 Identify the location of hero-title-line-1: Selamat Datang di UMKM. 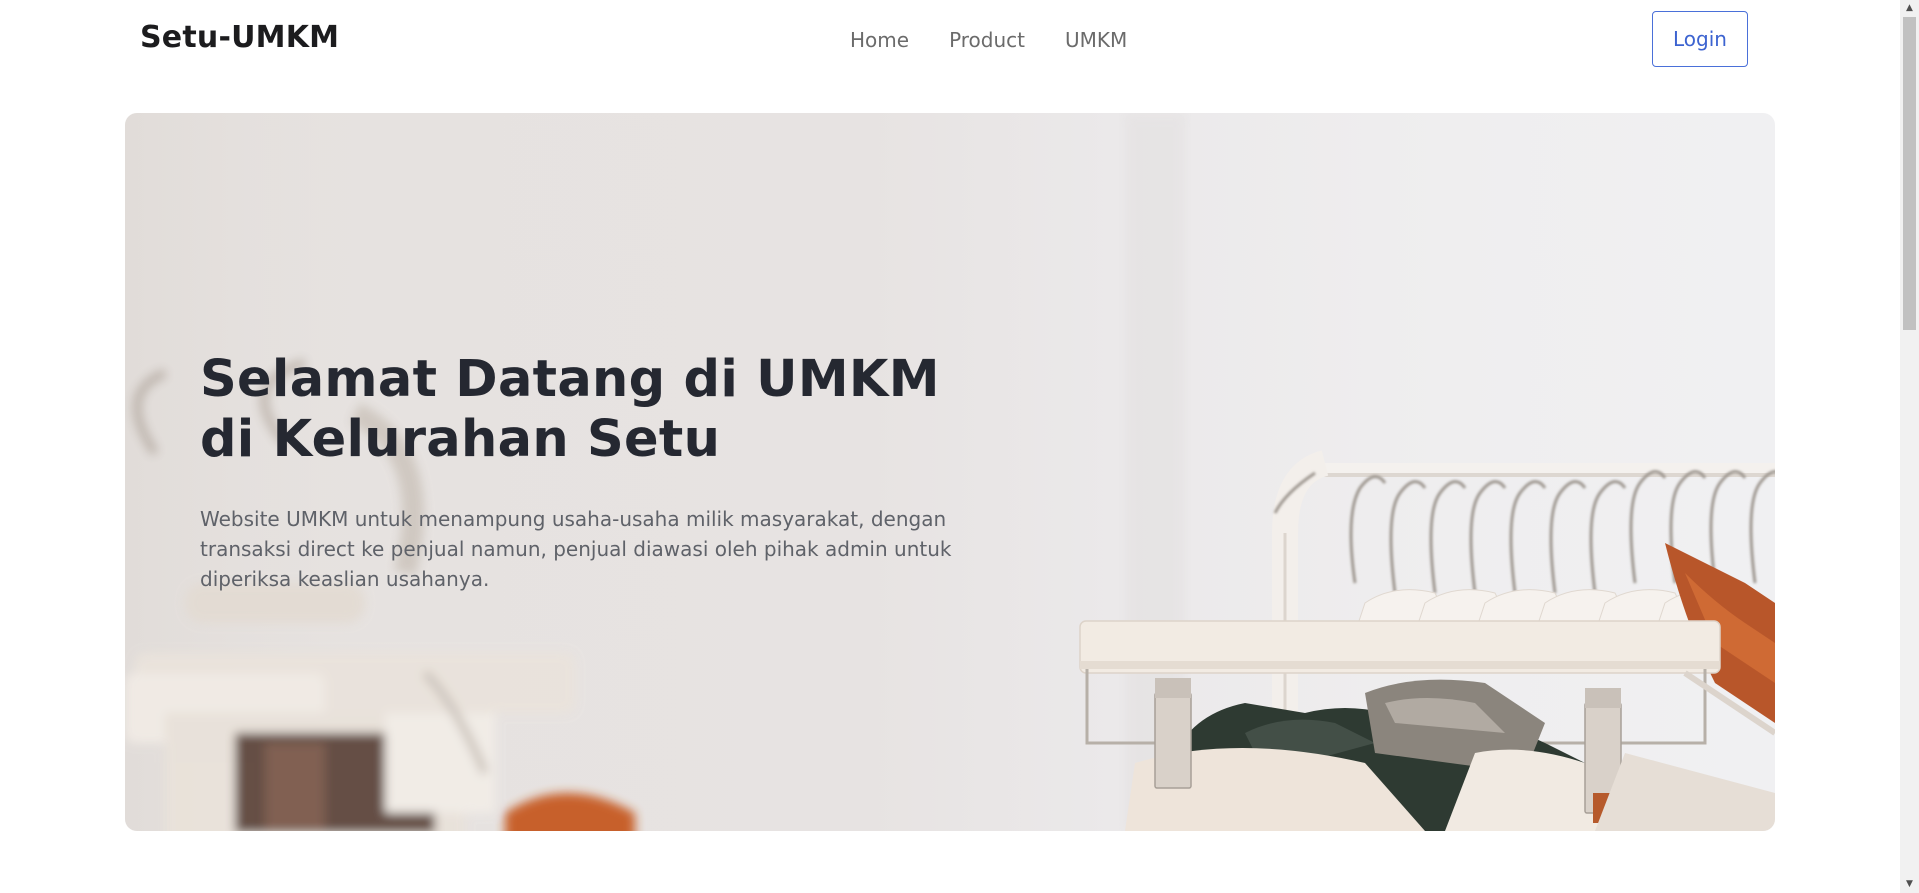
(570, 379).